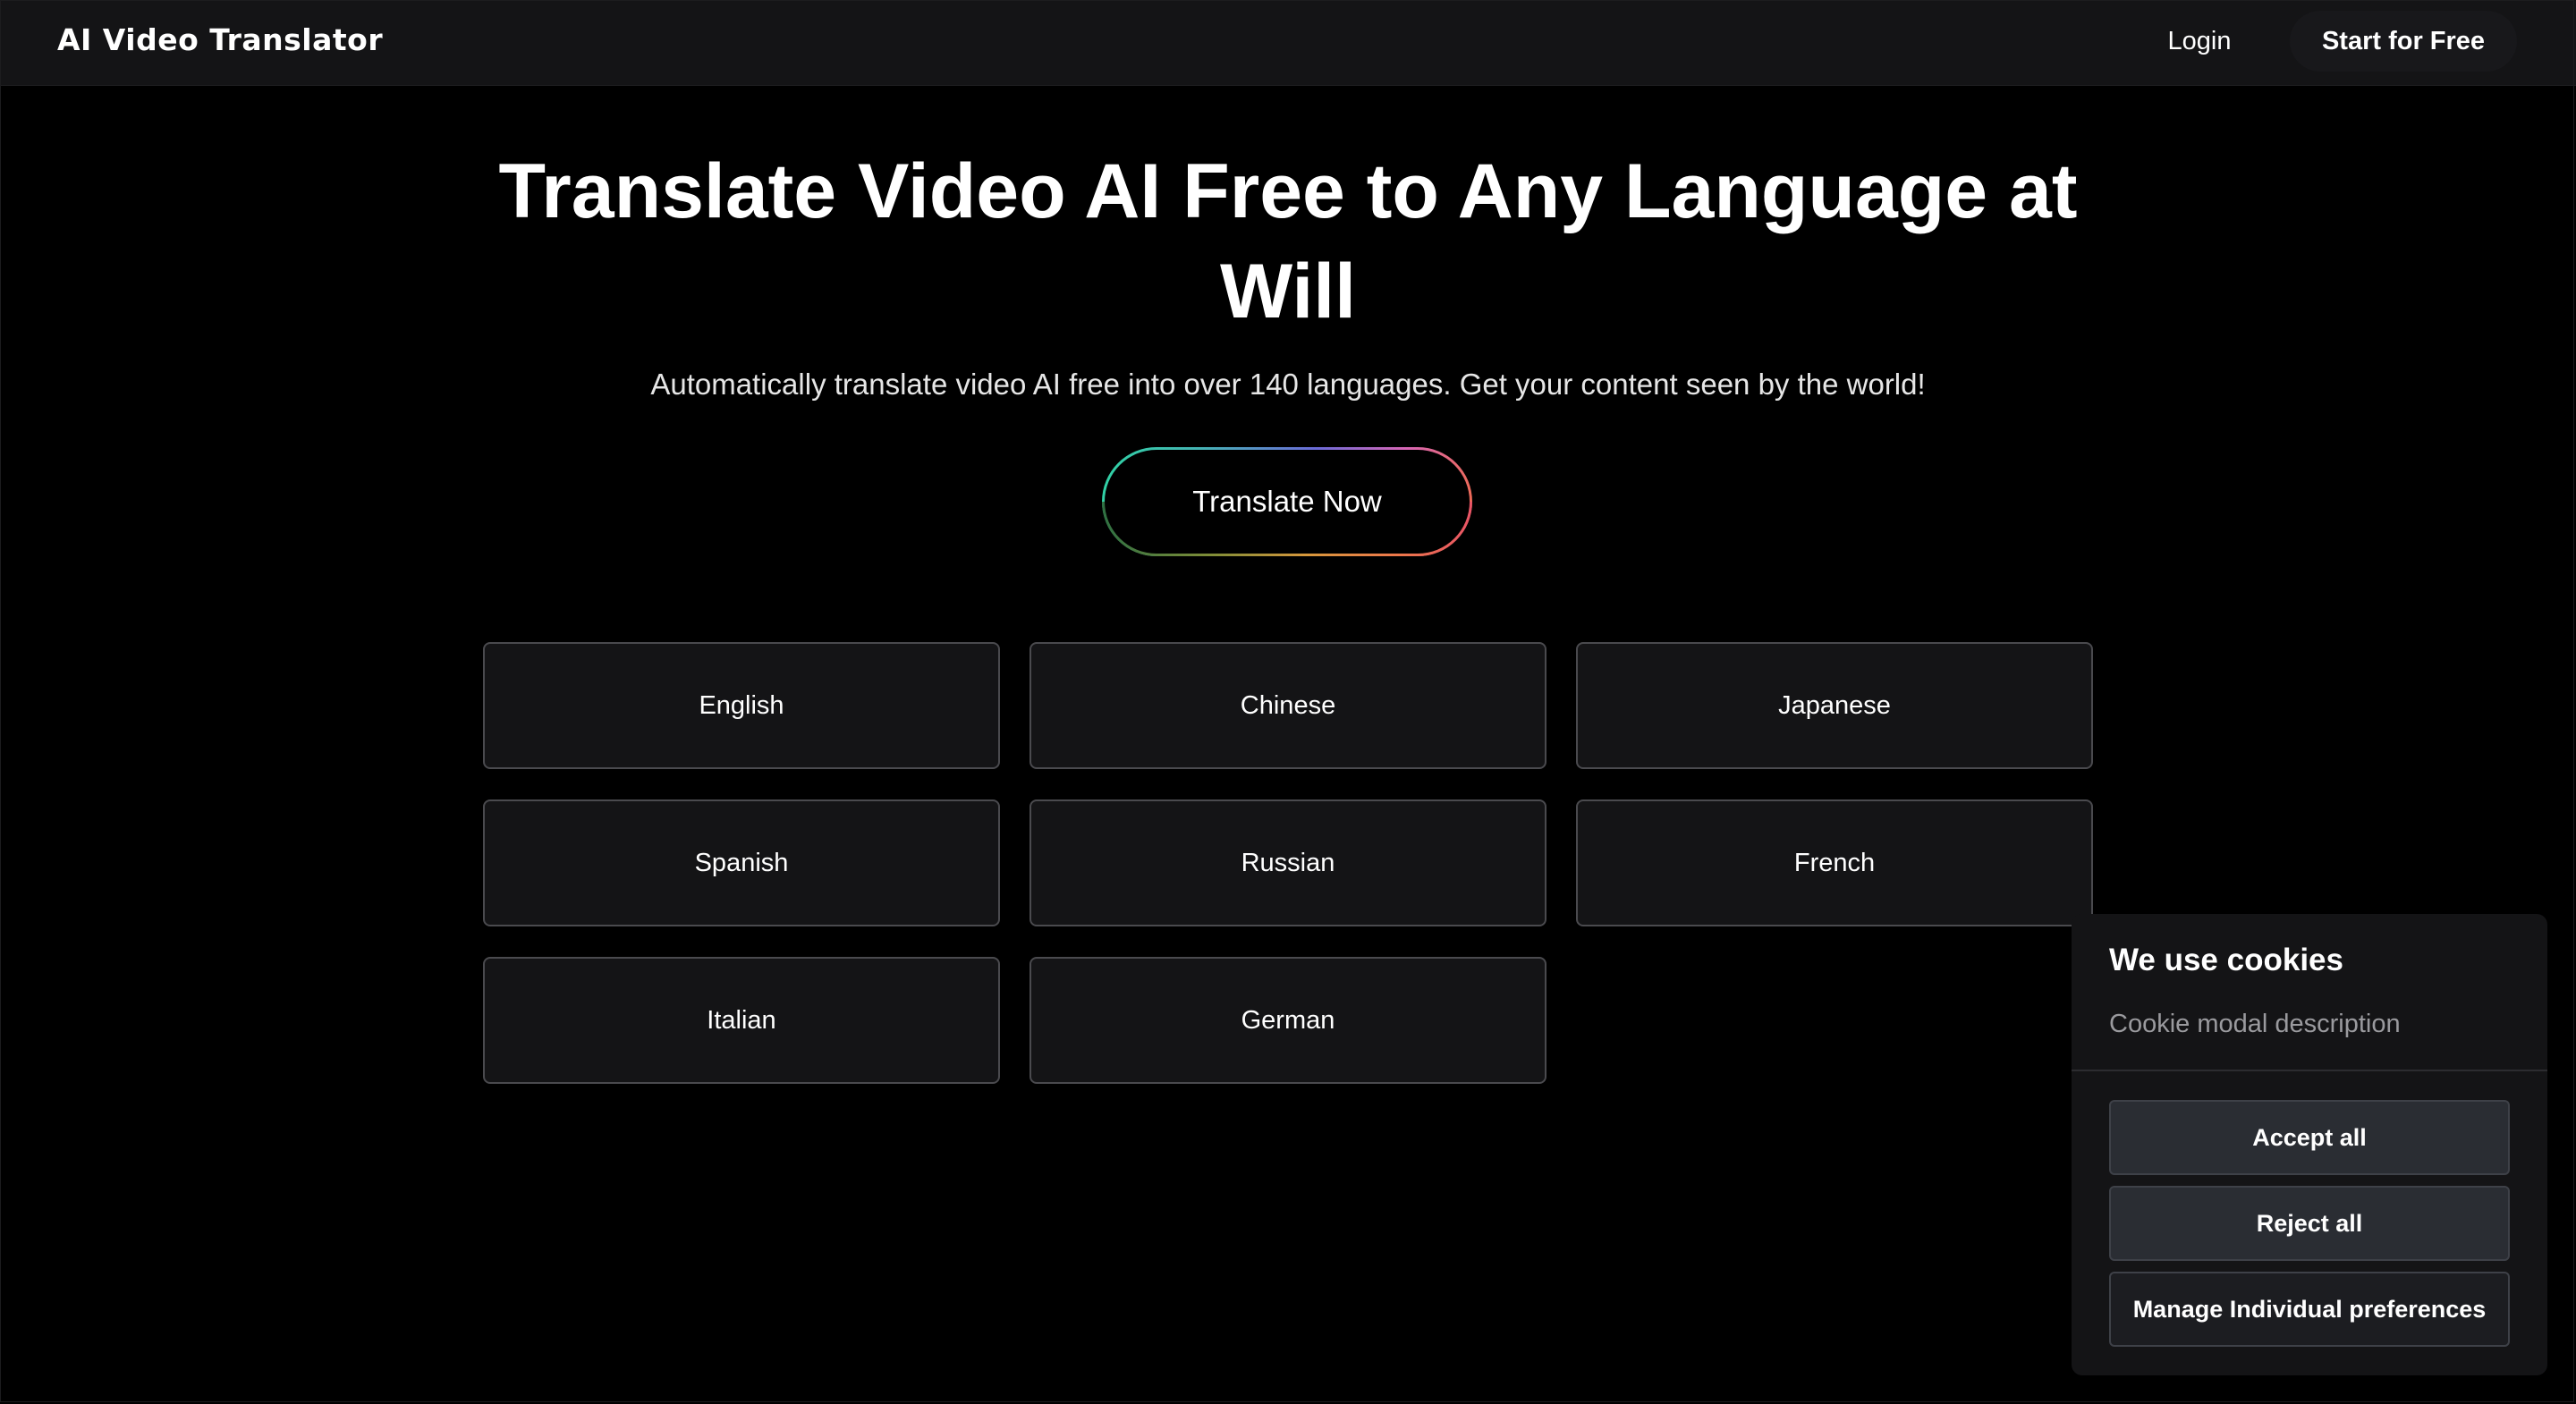 This screenshot has height=1404, width=2576. Describe the element at coordinates (2403, 41) in the screenshot. I see `start-for-free-button: Start for Free` at that location.